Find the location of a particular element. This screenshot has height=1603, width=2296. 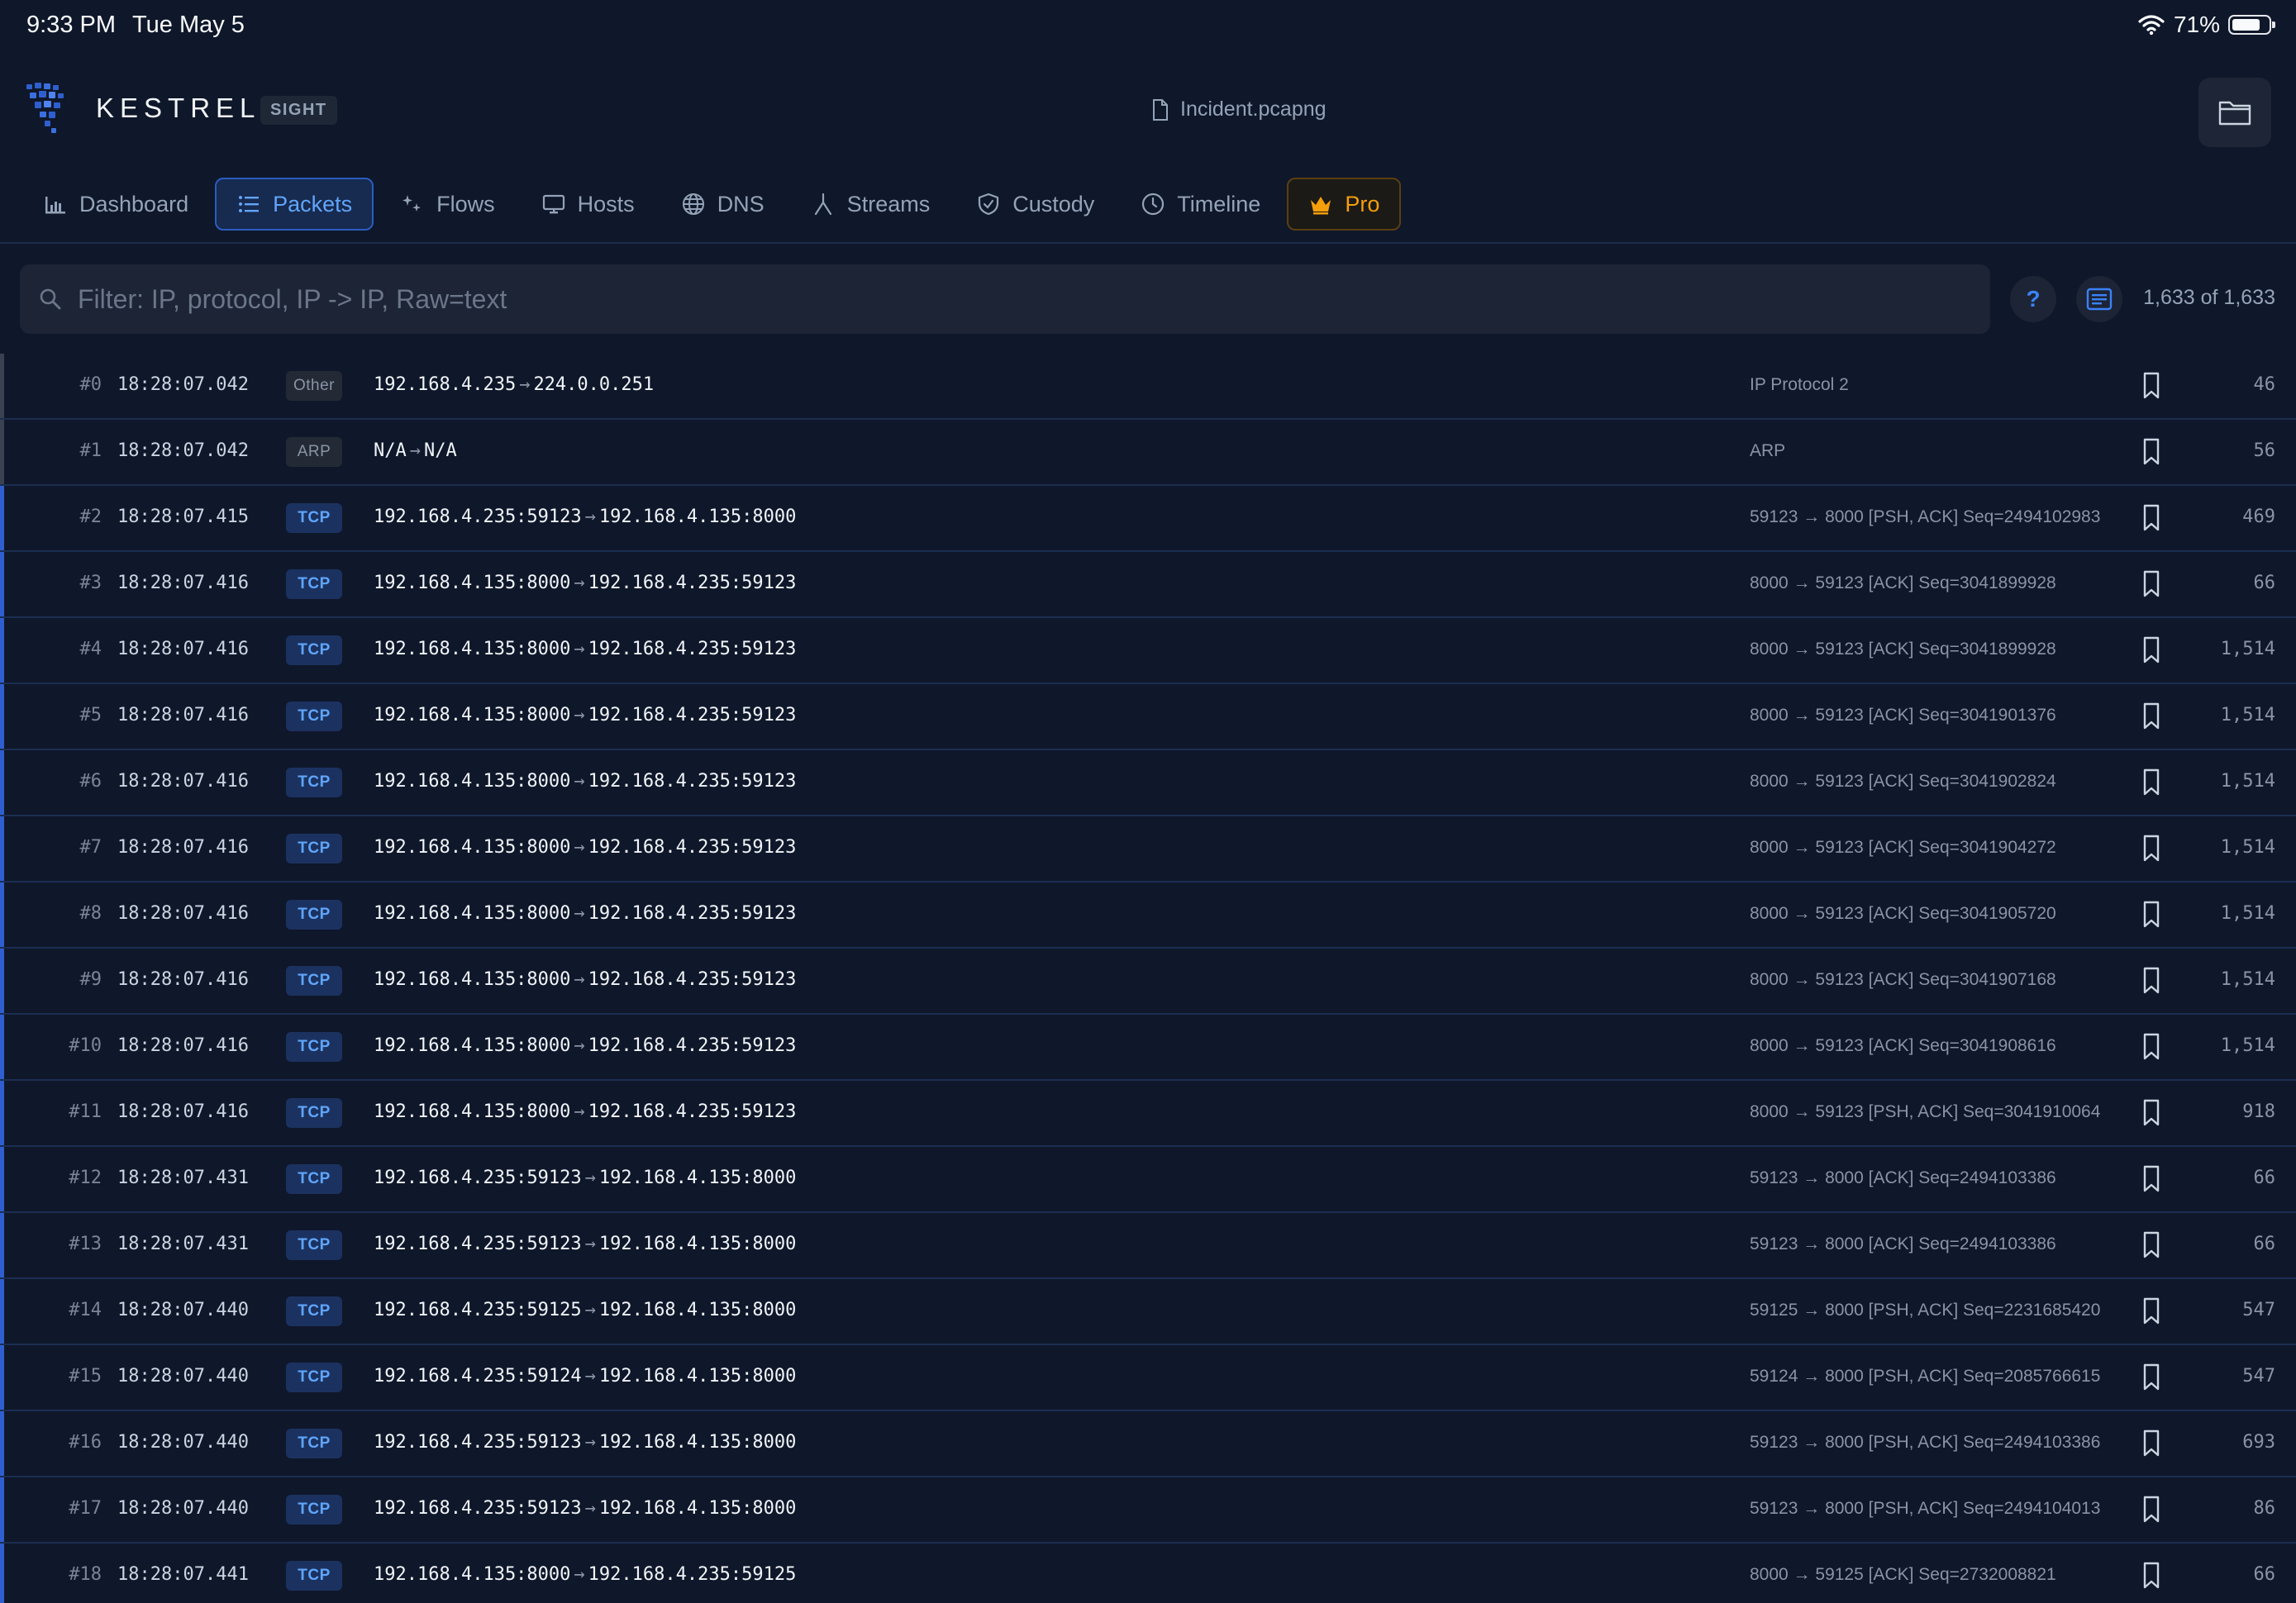

detail-view-button is located at coordinates (2099, 299).